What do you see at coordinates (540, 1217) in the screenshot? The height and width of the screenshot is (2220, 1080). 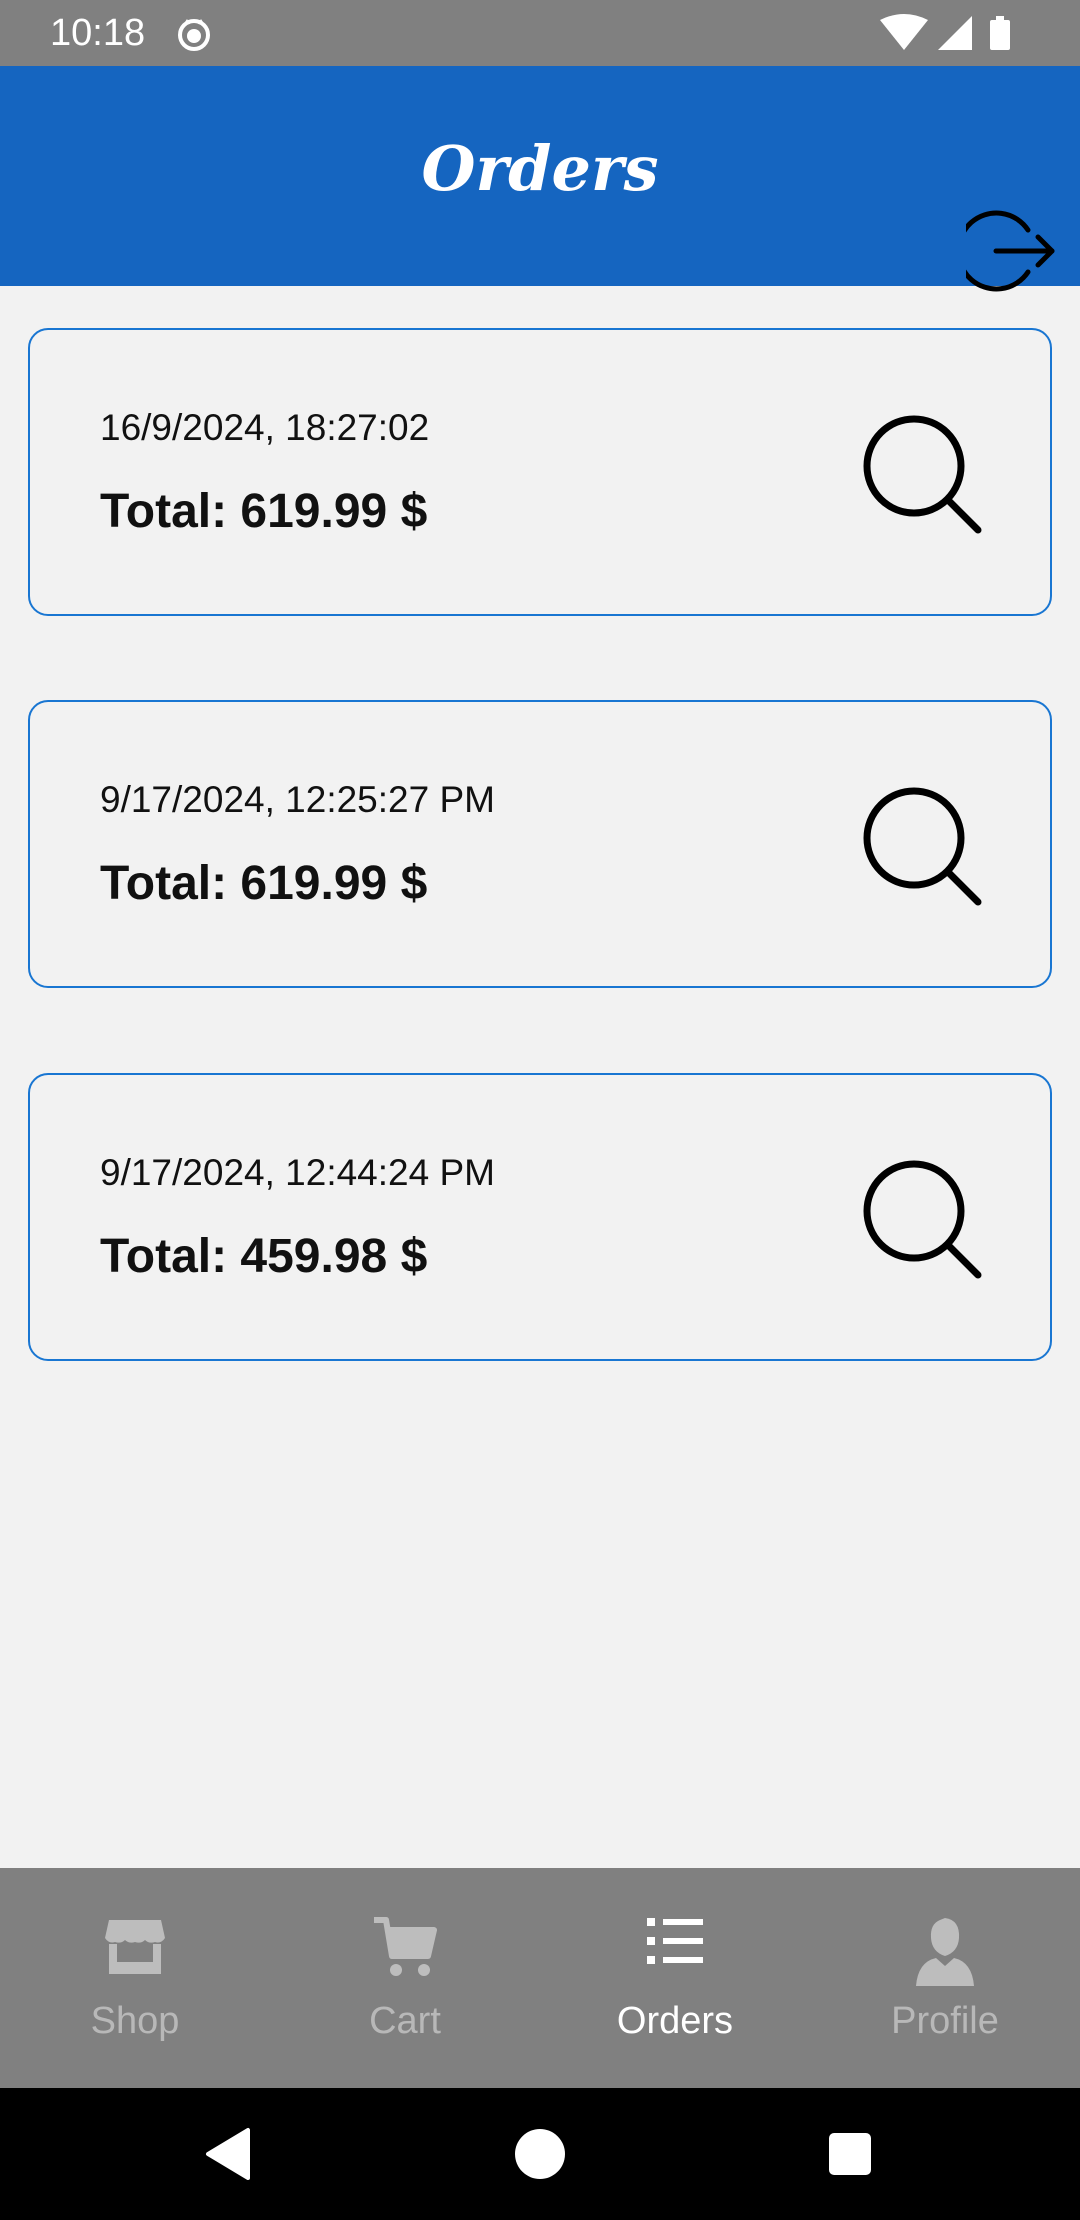 I see `order-card: 9/17/2024, 12:44:24 PM Total: 459.98 $` at bounding box center [540, 1217].